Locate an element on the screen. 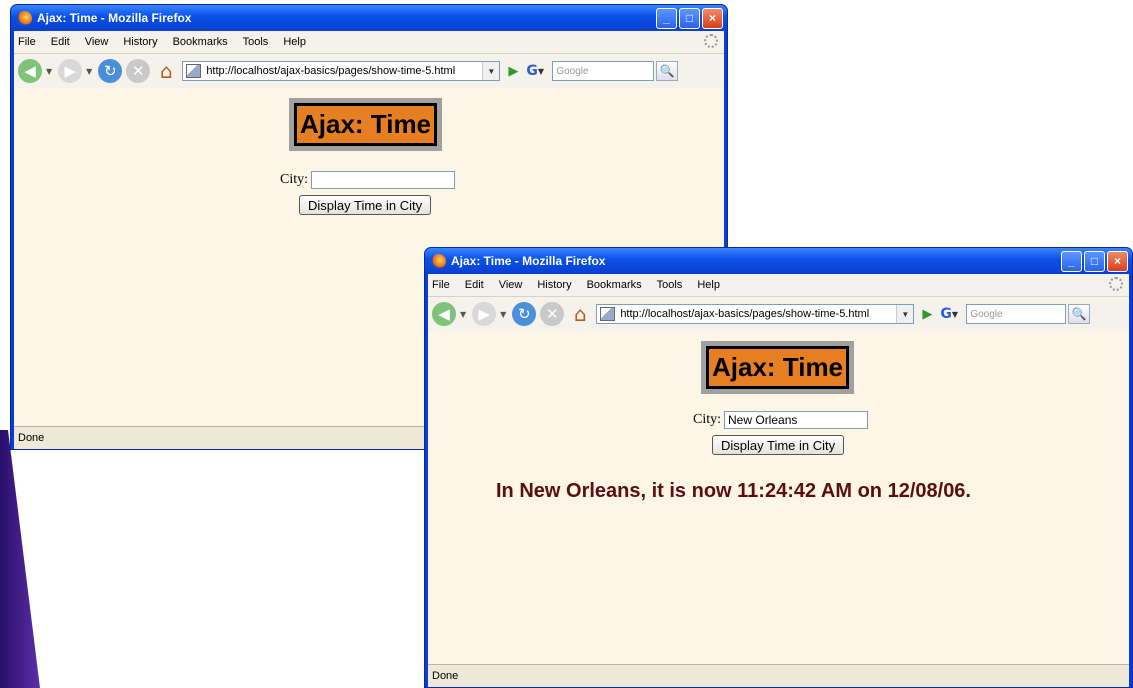 The height and width of the screenshot is (688, 1133). slide-accent-shape is located at coordinates (20, 559).